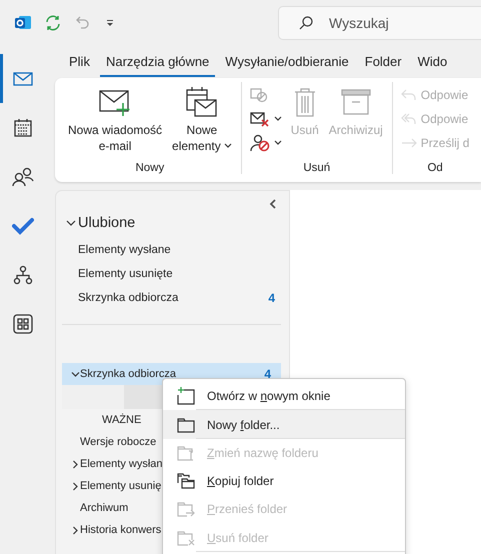 This screenshot has height=554, width=481. Describe the element at coordinates (317, 168) in the screenshot. I see `group-label: Usuń` at that location.